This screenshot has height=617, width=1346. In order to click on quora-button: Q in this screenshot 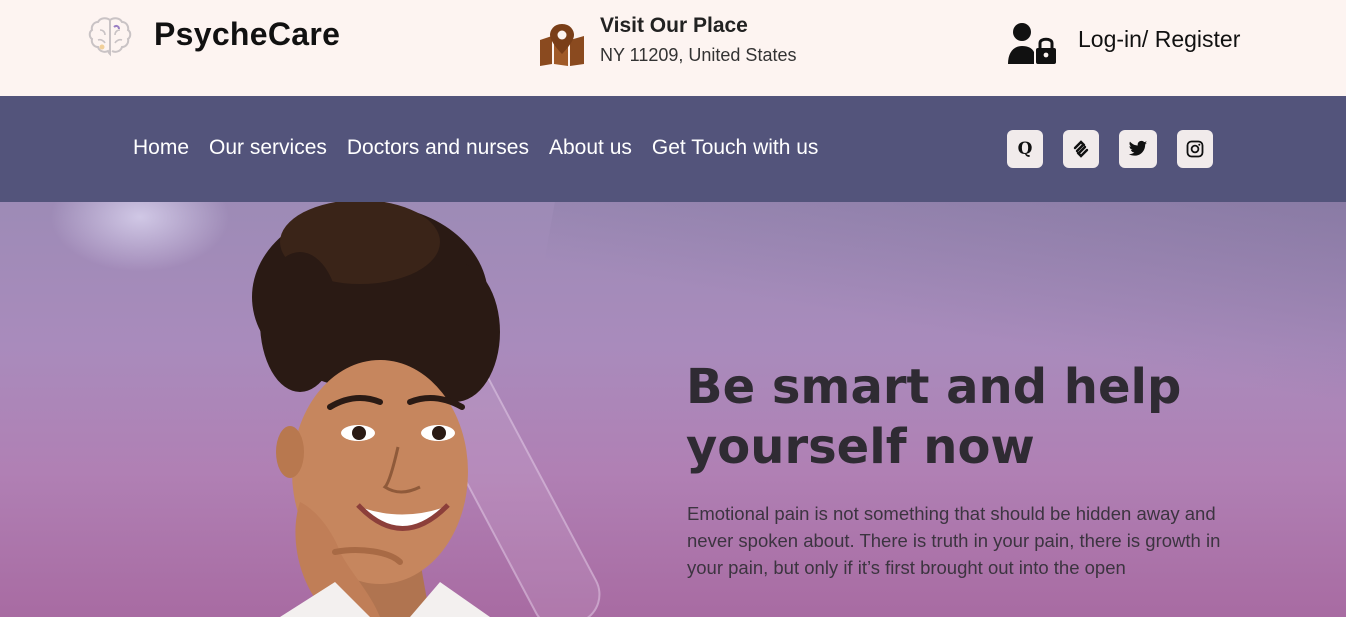, I will do `click(1025, 149)`.